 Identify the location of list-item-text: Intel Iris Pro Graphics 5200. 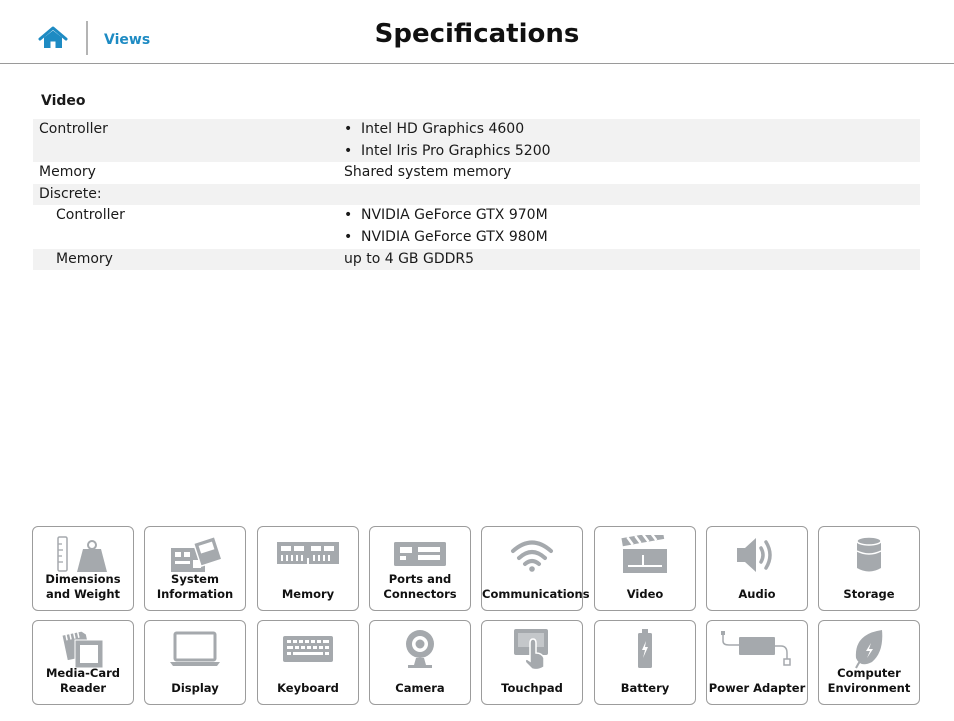
(456, 150).